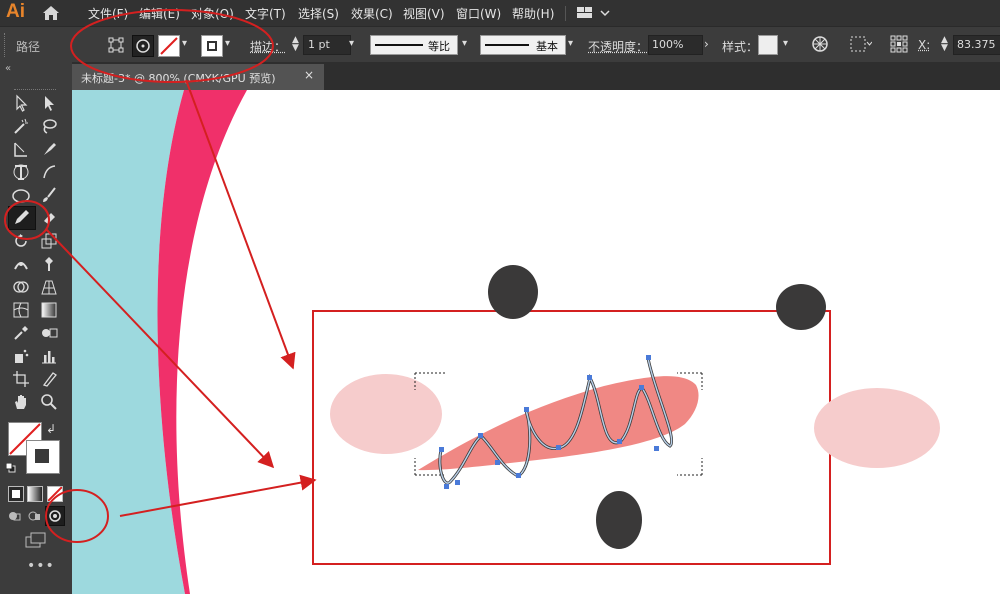 The image size is (1000, 594). Describe the element at coordinates (240, 224) in the screenshot. I see `arrow-control-to-rect` at that location.